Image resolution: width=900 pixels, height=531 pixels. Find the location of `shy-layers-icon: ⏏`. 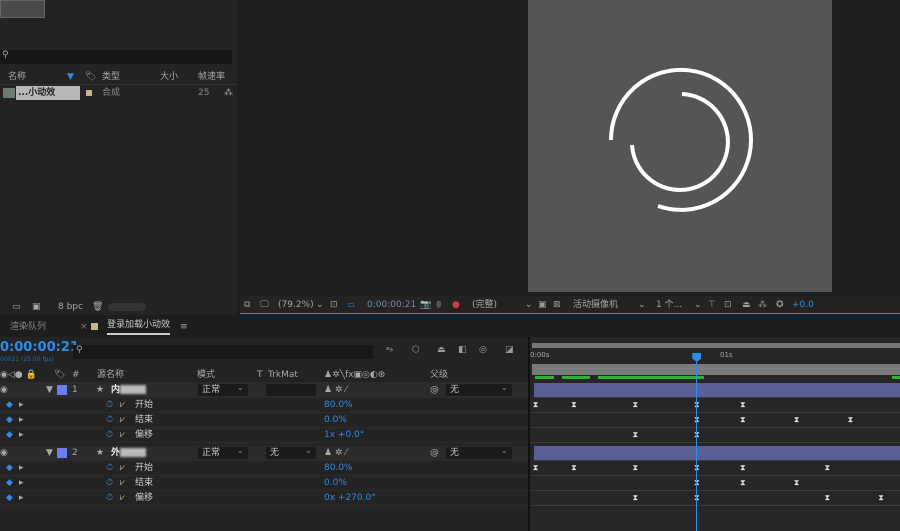

shy-layers-icon: ⏏ is located at coordinates (441, 350).